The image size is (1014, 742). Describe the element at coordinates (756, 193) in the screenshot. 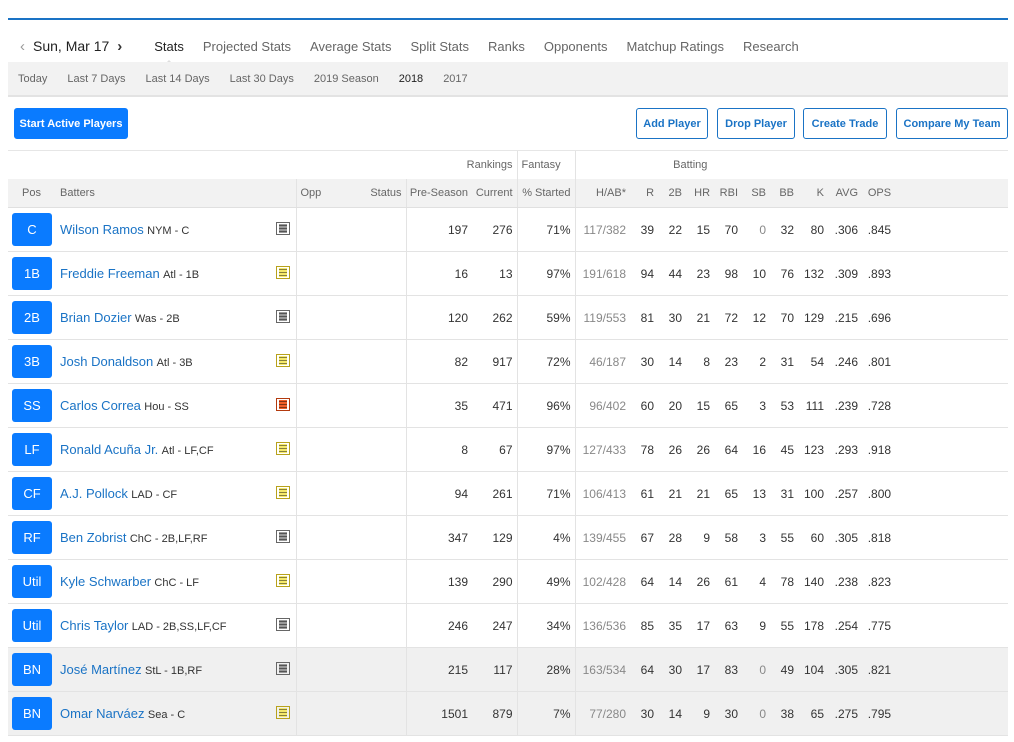

I see `col-sb: SB` at that location.